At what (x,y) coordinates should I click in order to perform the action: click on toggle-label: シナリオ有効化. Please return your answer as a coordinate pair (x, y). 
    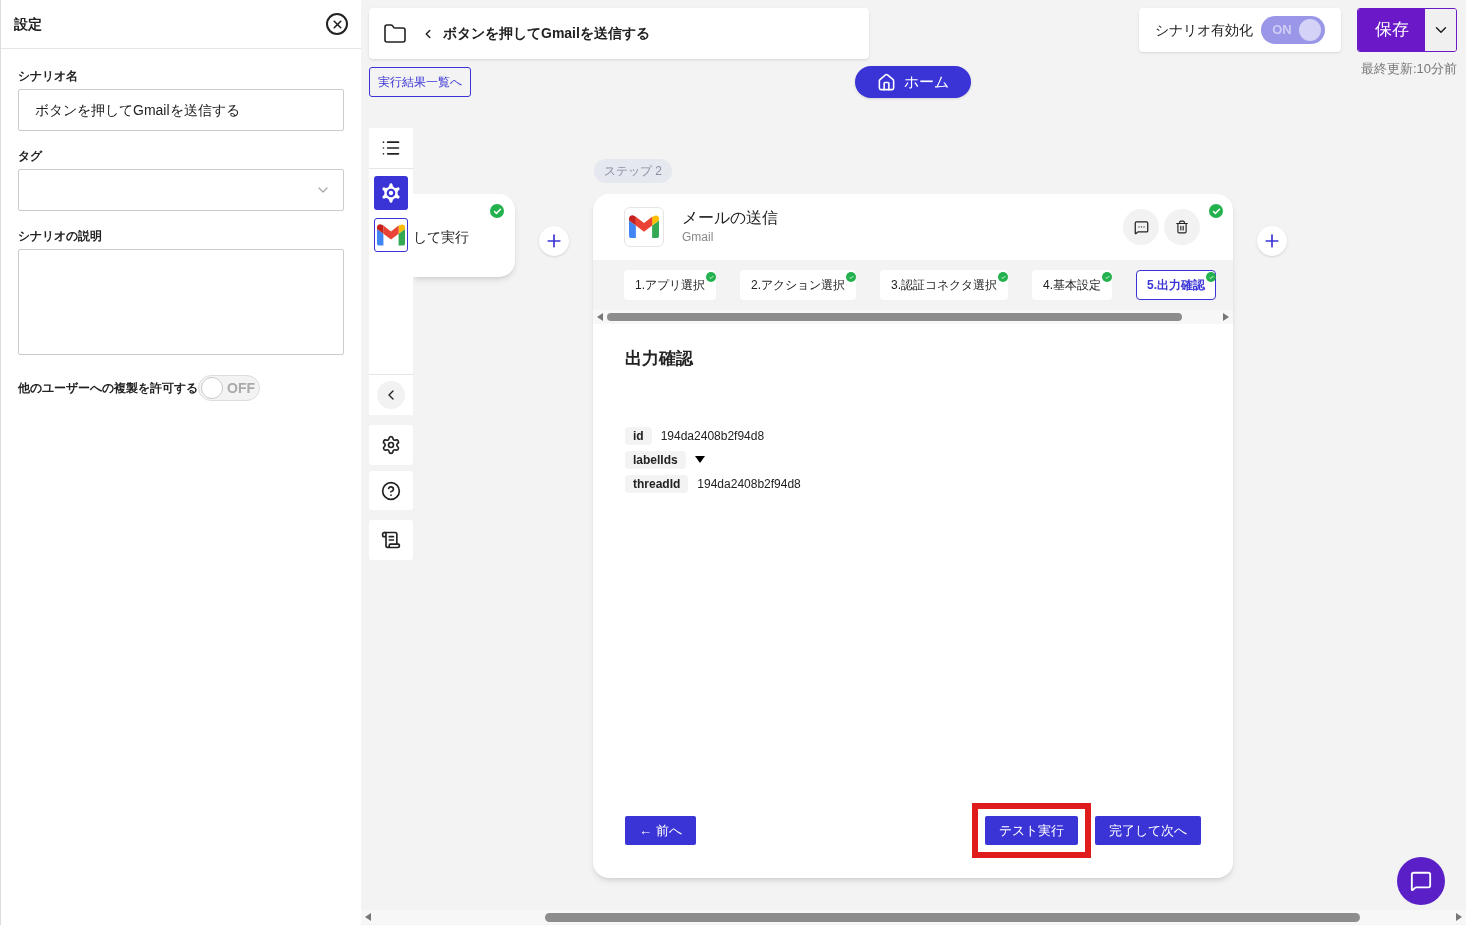
    Looking at the image, I should click on (1204, 30).